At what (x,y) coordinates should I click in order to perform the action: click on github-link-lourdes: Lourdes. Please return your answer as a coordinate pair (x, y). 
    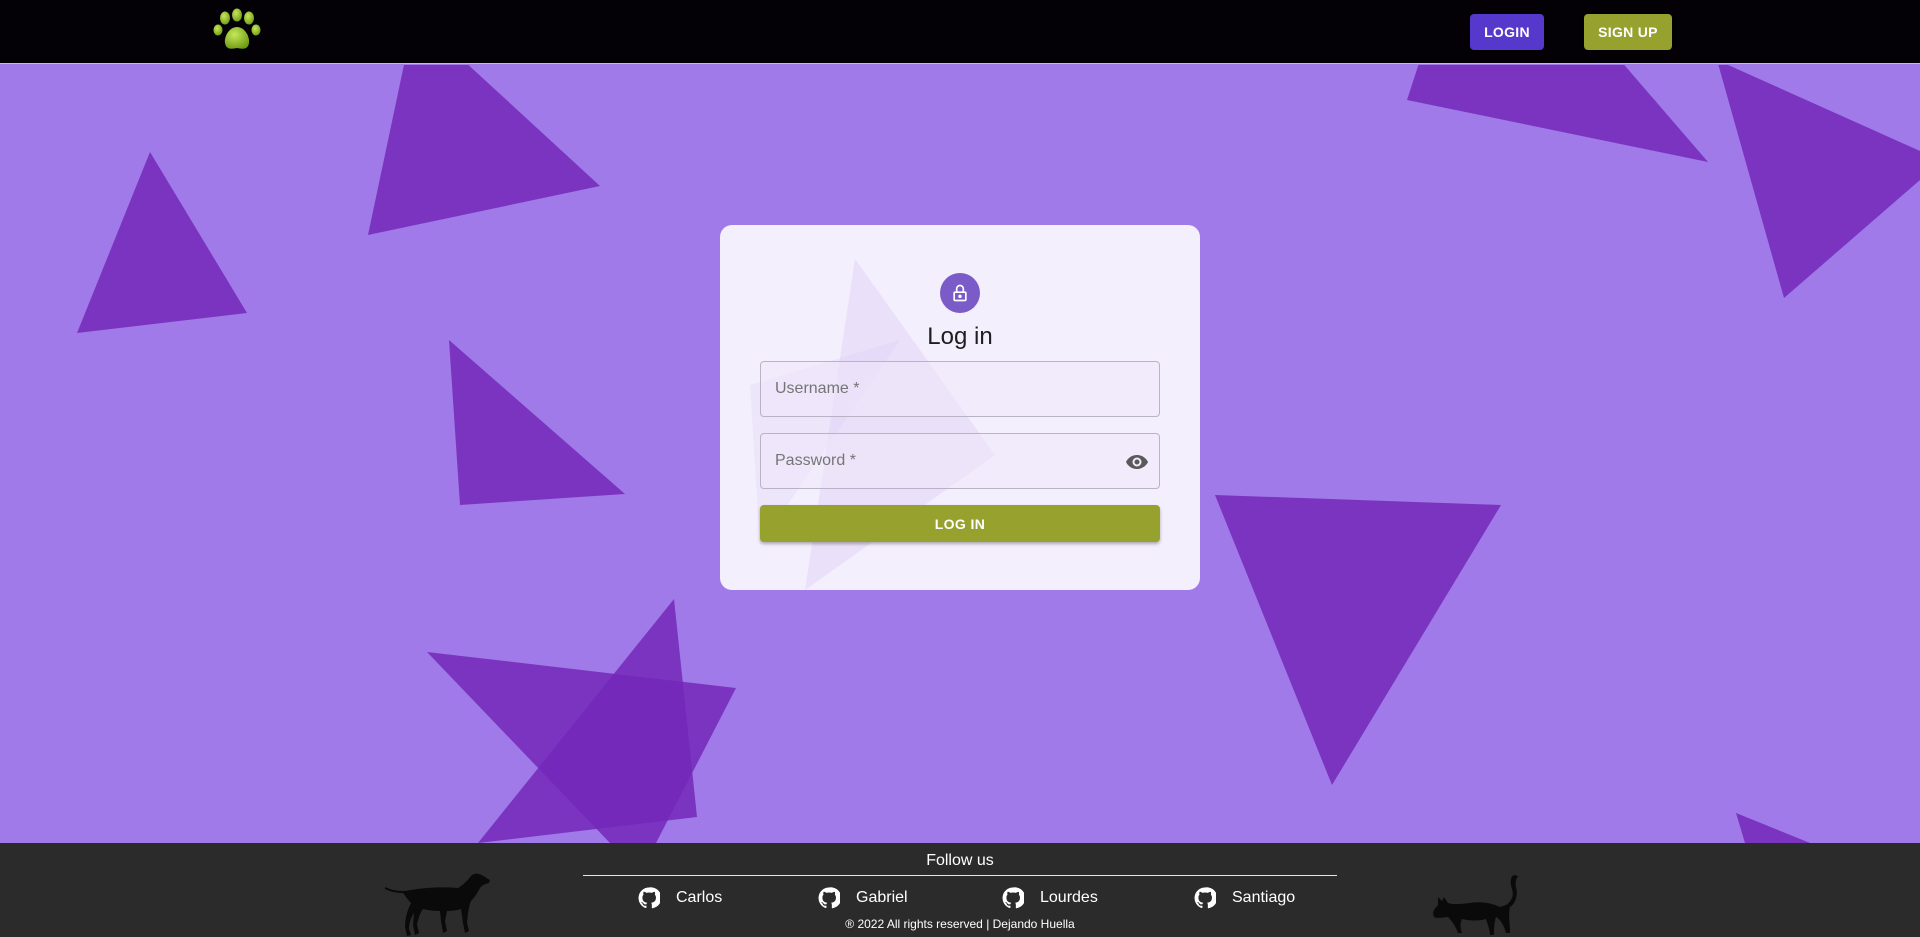
    Looking at the image, I should click on (1050, 898).